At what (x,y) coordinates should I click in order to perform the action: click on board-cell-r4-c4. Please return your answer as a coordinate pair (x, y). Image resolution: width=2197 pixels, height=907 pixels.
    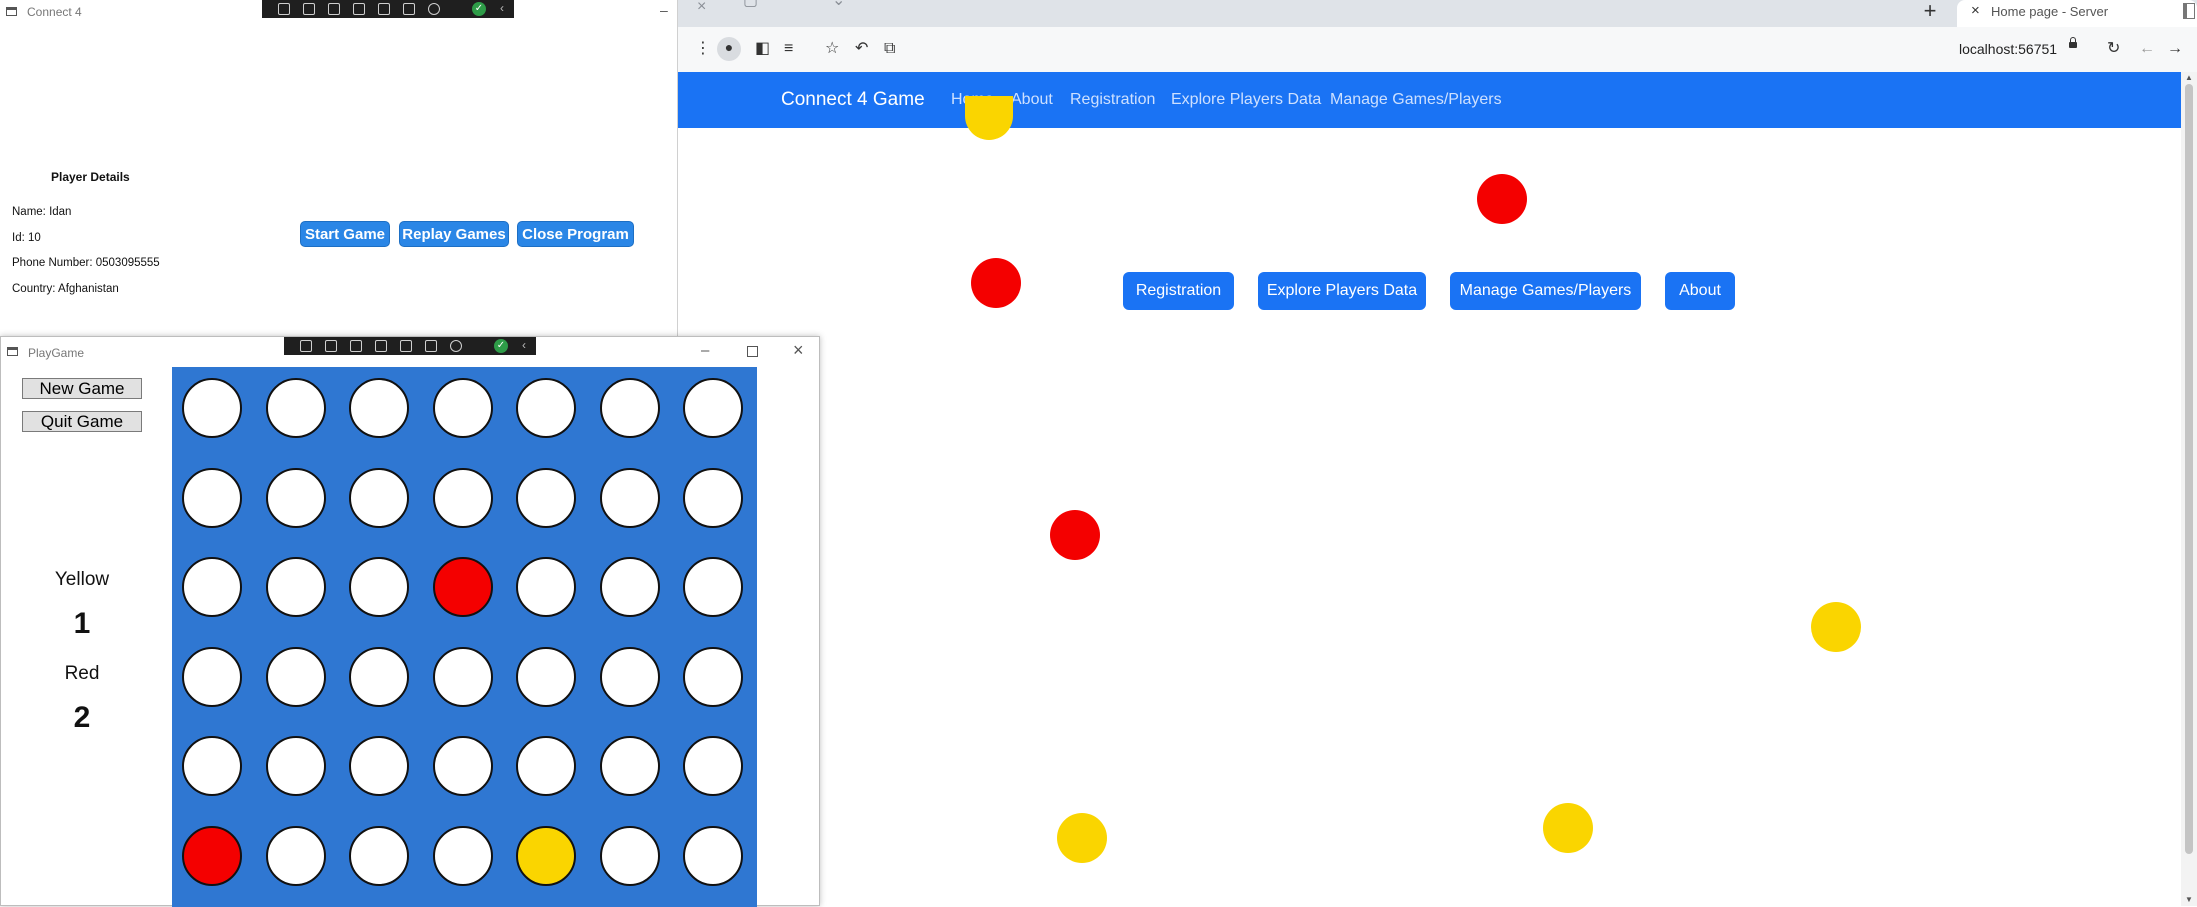
    Looking at the image, I should click on (546, 766).